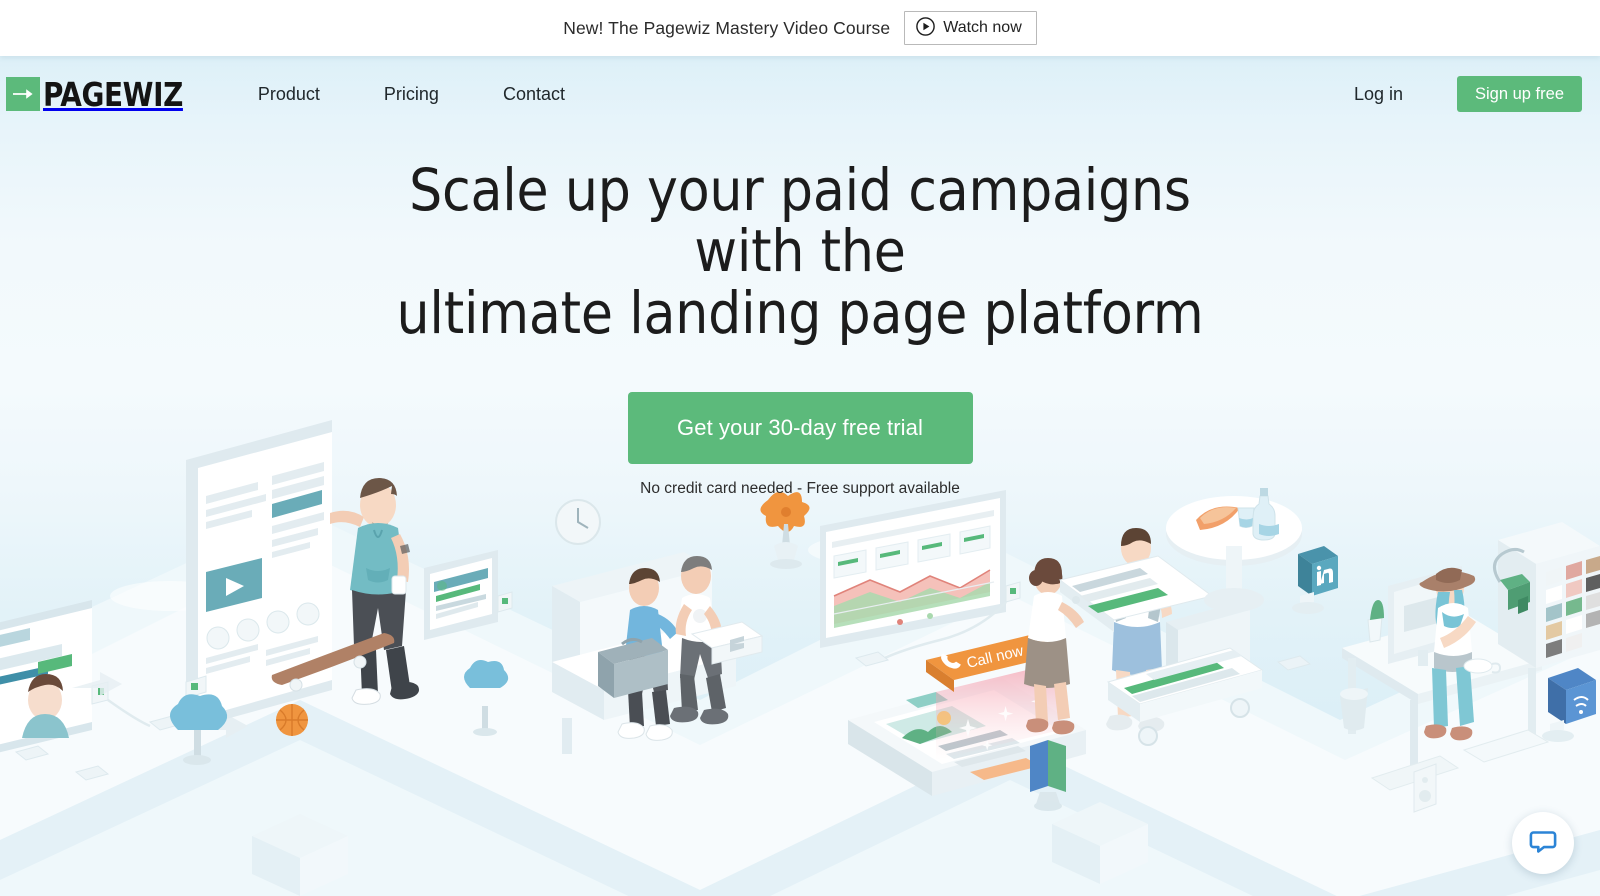 Image resolution: width=1600 pixels, height=896 pixels. What do you see at coordinates (289, 94) in the screenshot?
I see `nav-item-product: Product` at bounding box center [289, 94].